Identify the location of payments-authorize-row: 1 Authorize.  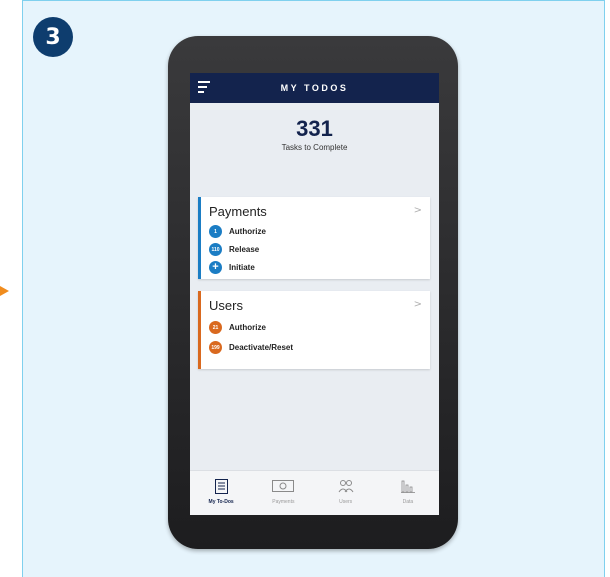
(237, 231).